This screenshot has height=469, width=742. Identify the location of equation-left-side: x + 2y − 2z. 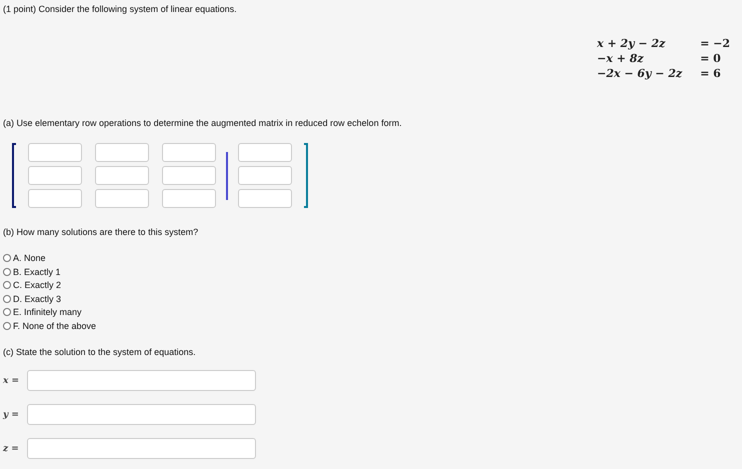
(631, 43).